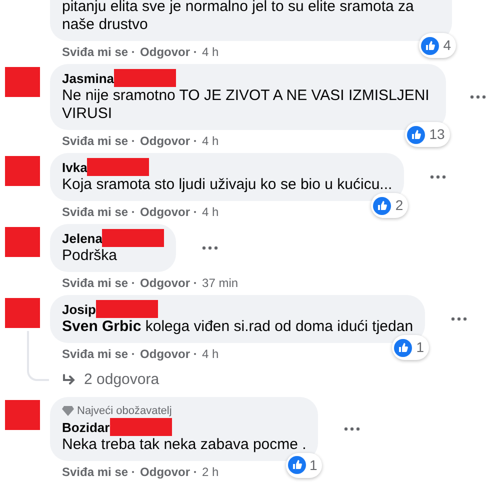 The image size is (489, 496). I want to click on comment-text: Neka treba tak neka zabava pocme ., so click(184, 445).